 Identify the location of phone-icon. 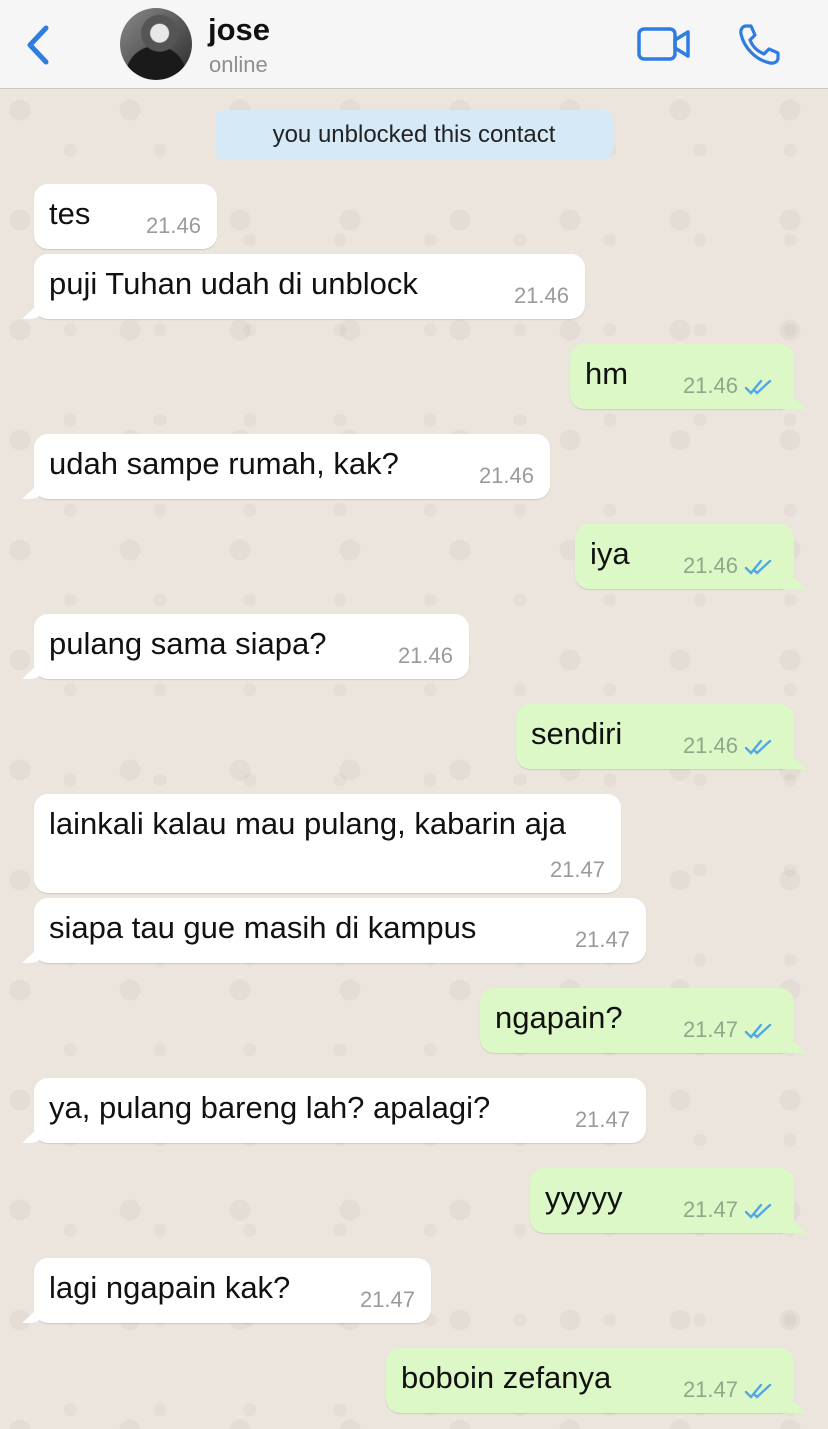
(759, 44).